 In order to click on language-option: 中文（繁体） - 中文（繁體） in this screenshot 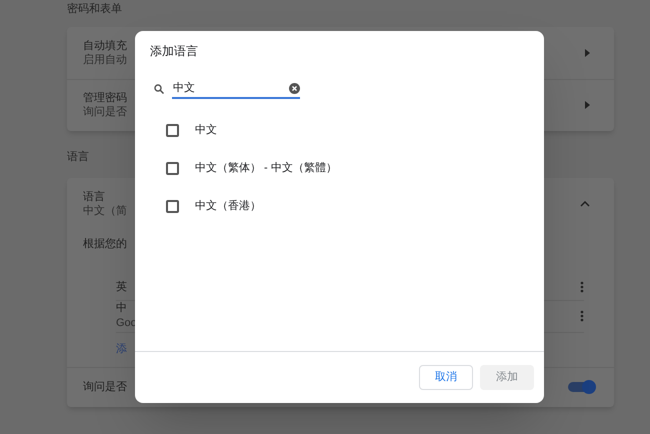, I will do `click(266, 168)`.